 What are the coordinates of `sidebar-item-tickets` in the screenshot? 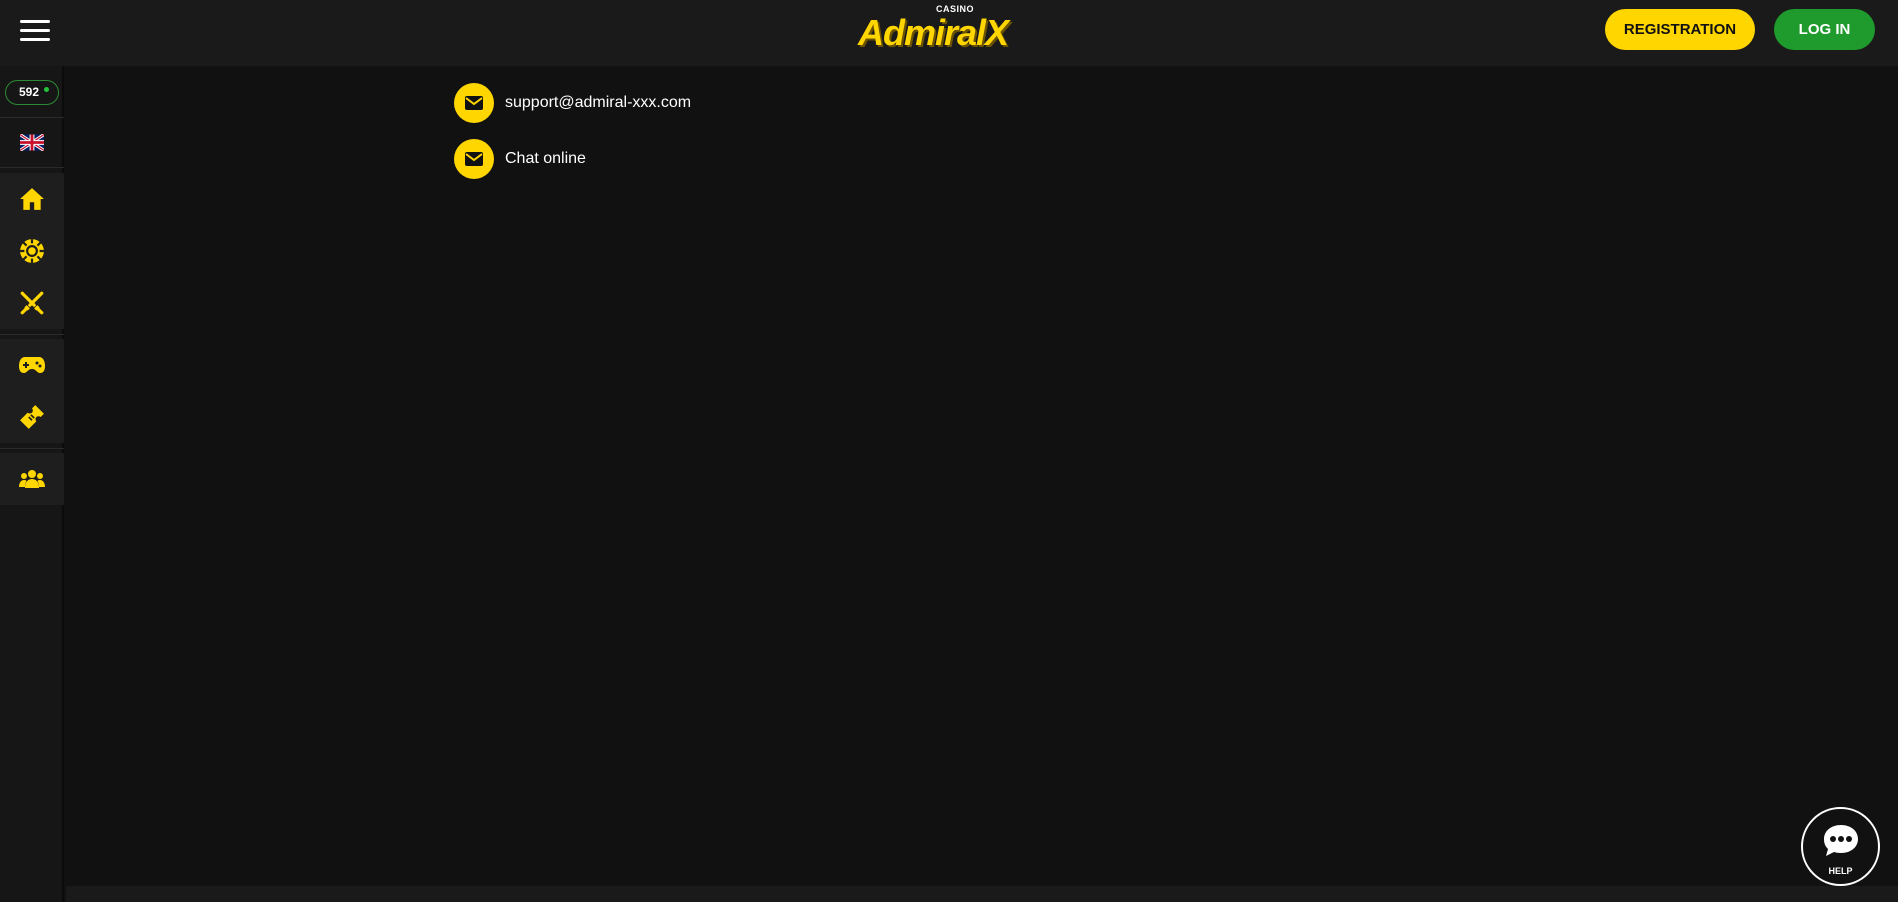 It's located at (32, 417).